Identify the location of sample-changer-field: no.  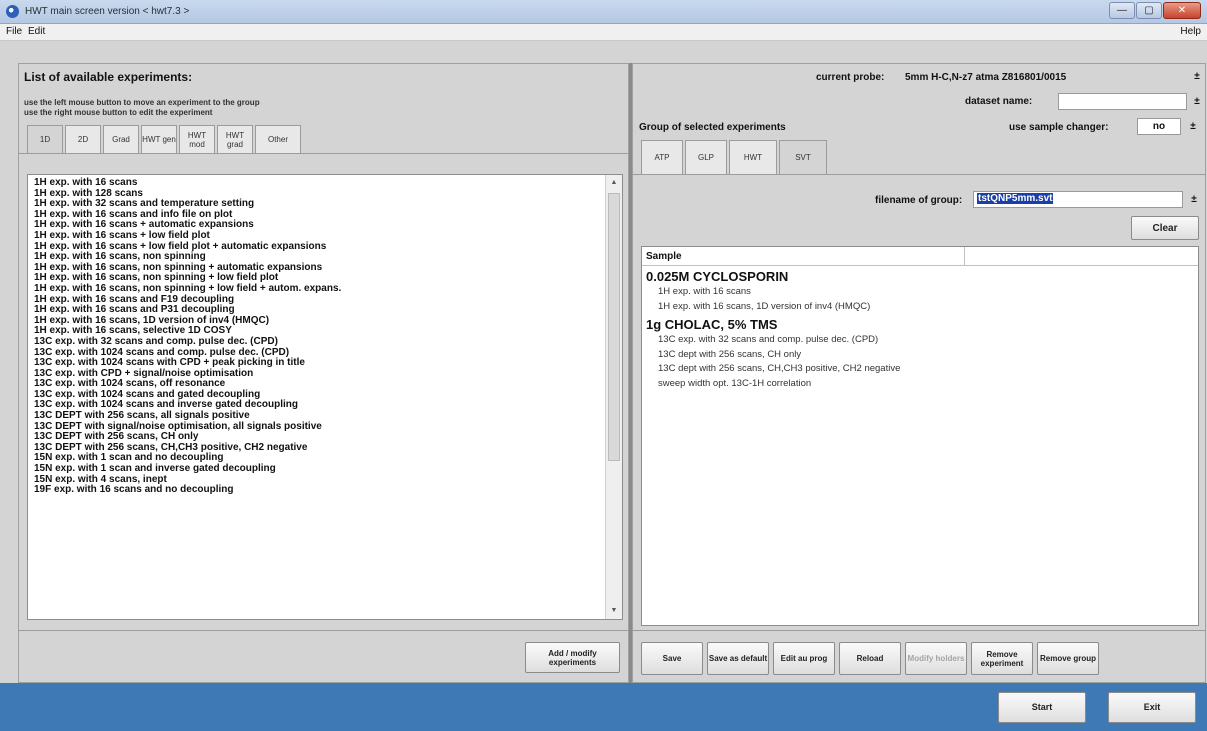
(1159, 126).